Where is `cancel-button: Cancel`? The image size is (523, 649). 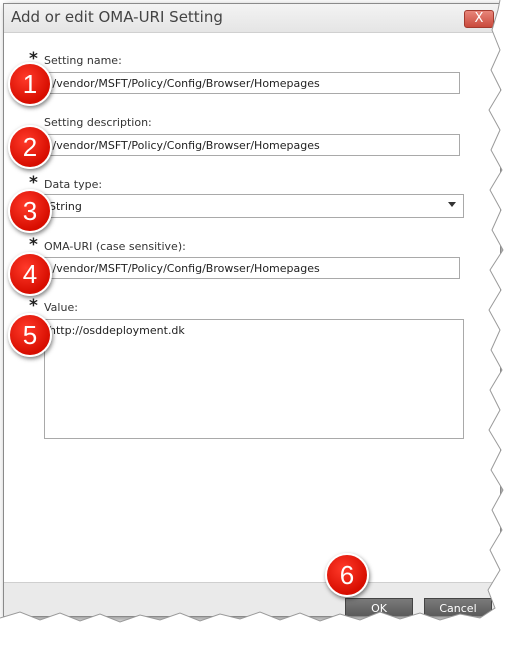
cancel-button: Cancel is located at coordinates (458, 607).